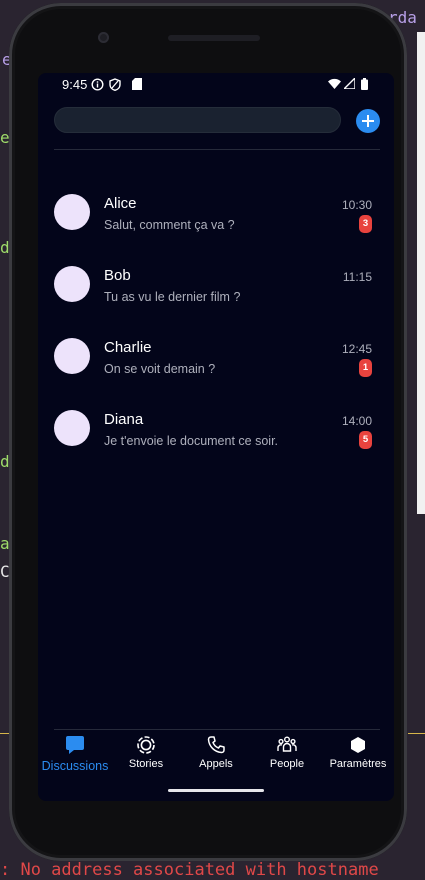 This screenshot has width=425, height=880. I want to click on last-message: On se voit demain ?, so click(160, 369).